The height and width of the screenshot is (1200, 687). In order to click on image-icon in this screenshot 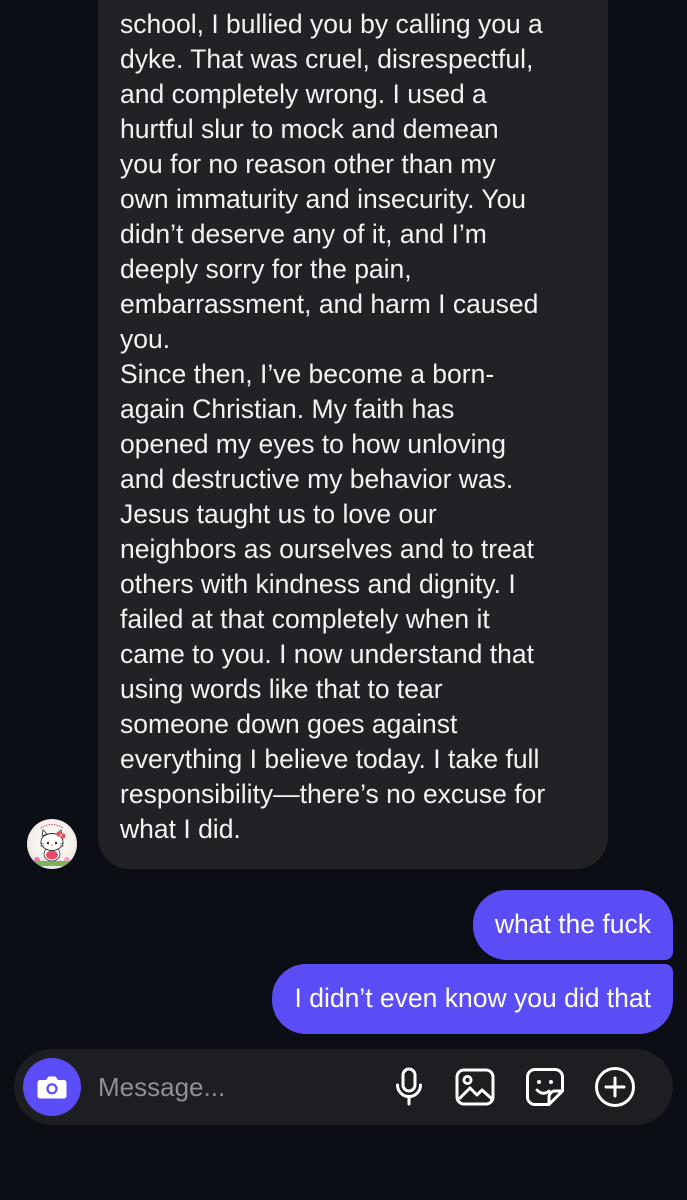, I will do `click(475, 1087)`.